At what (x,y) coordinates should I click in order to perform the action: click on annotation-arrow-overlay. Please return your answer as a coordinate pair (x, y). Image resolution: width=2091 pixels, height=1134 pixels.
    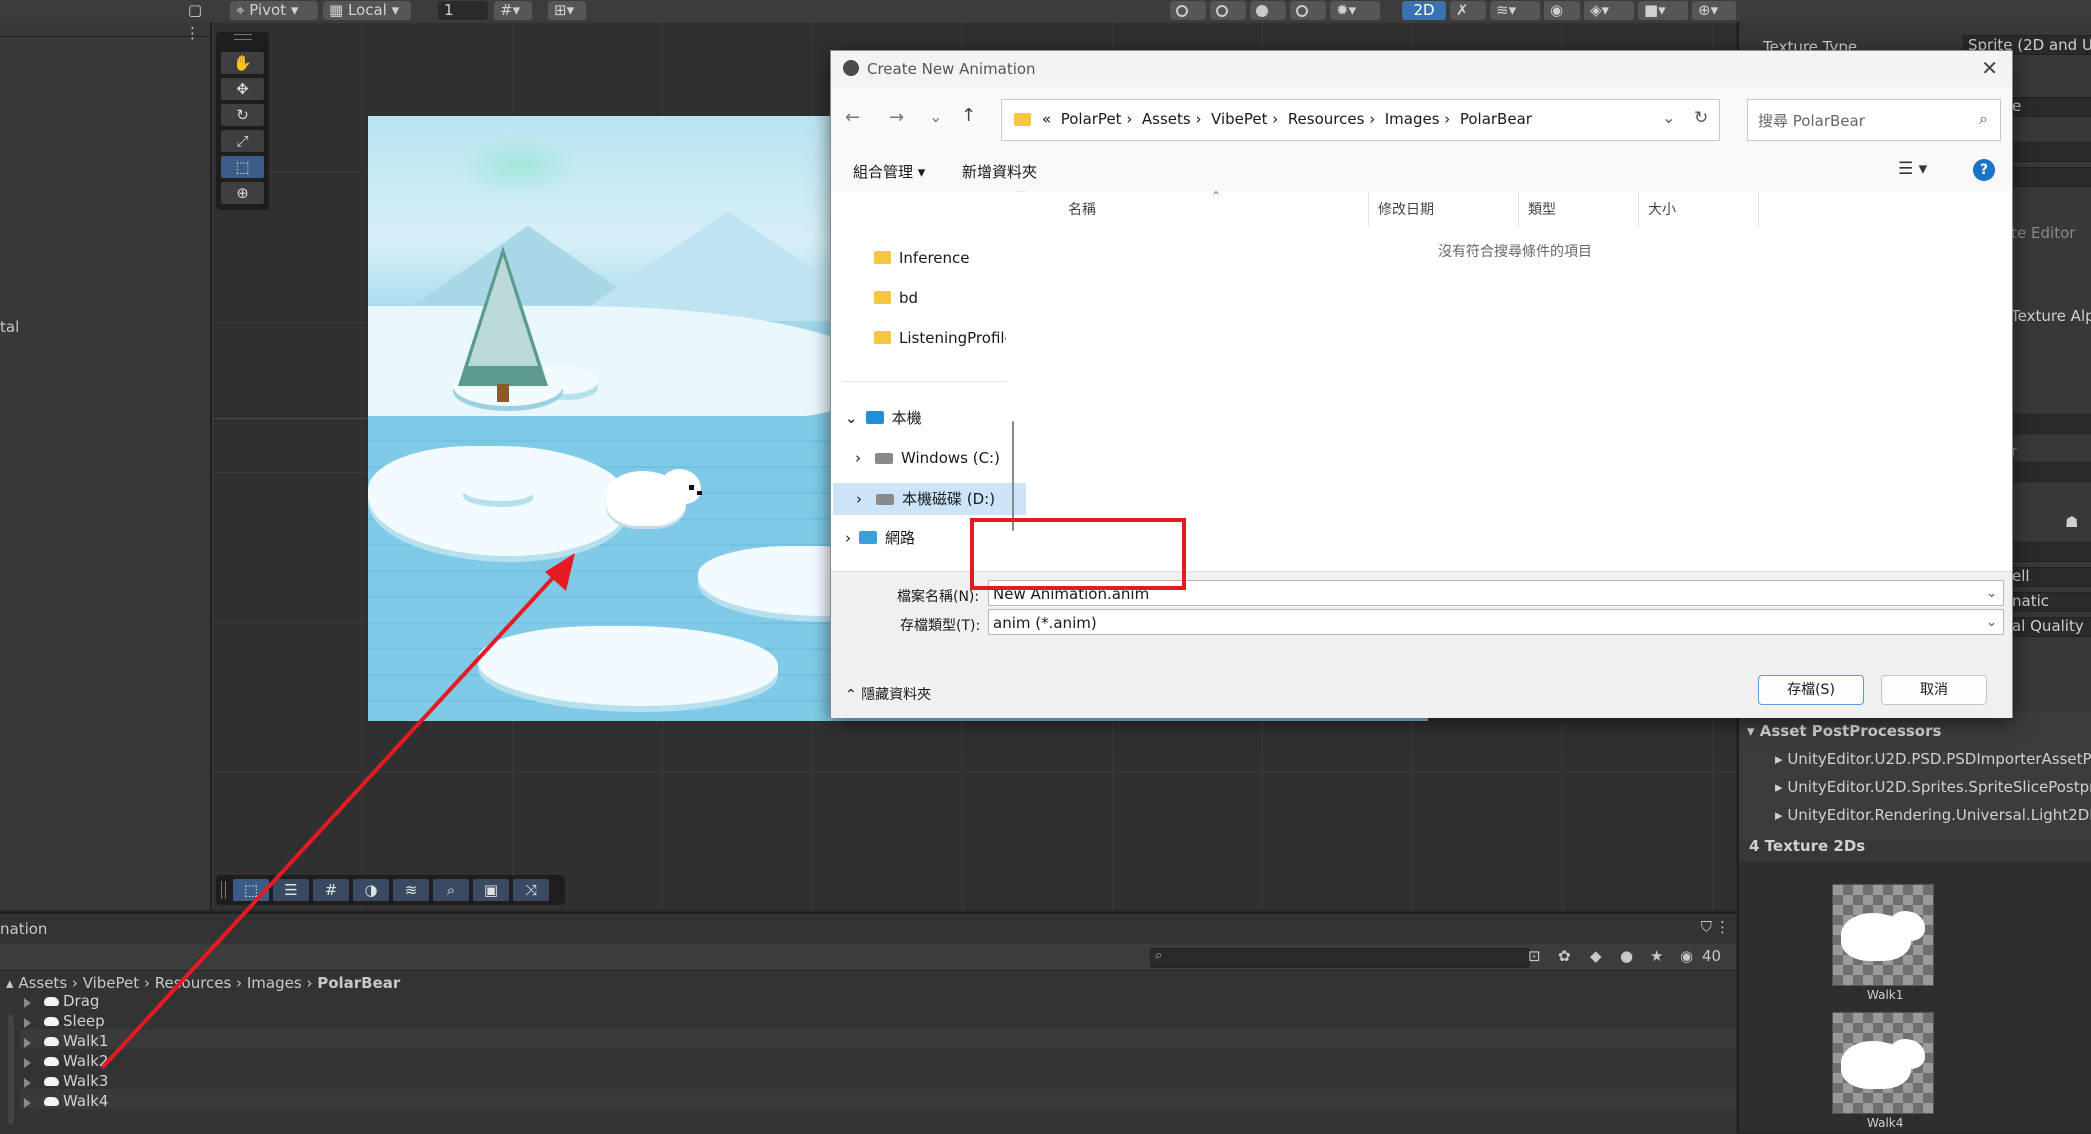
    Looking at the image, I should click on (337, 811).